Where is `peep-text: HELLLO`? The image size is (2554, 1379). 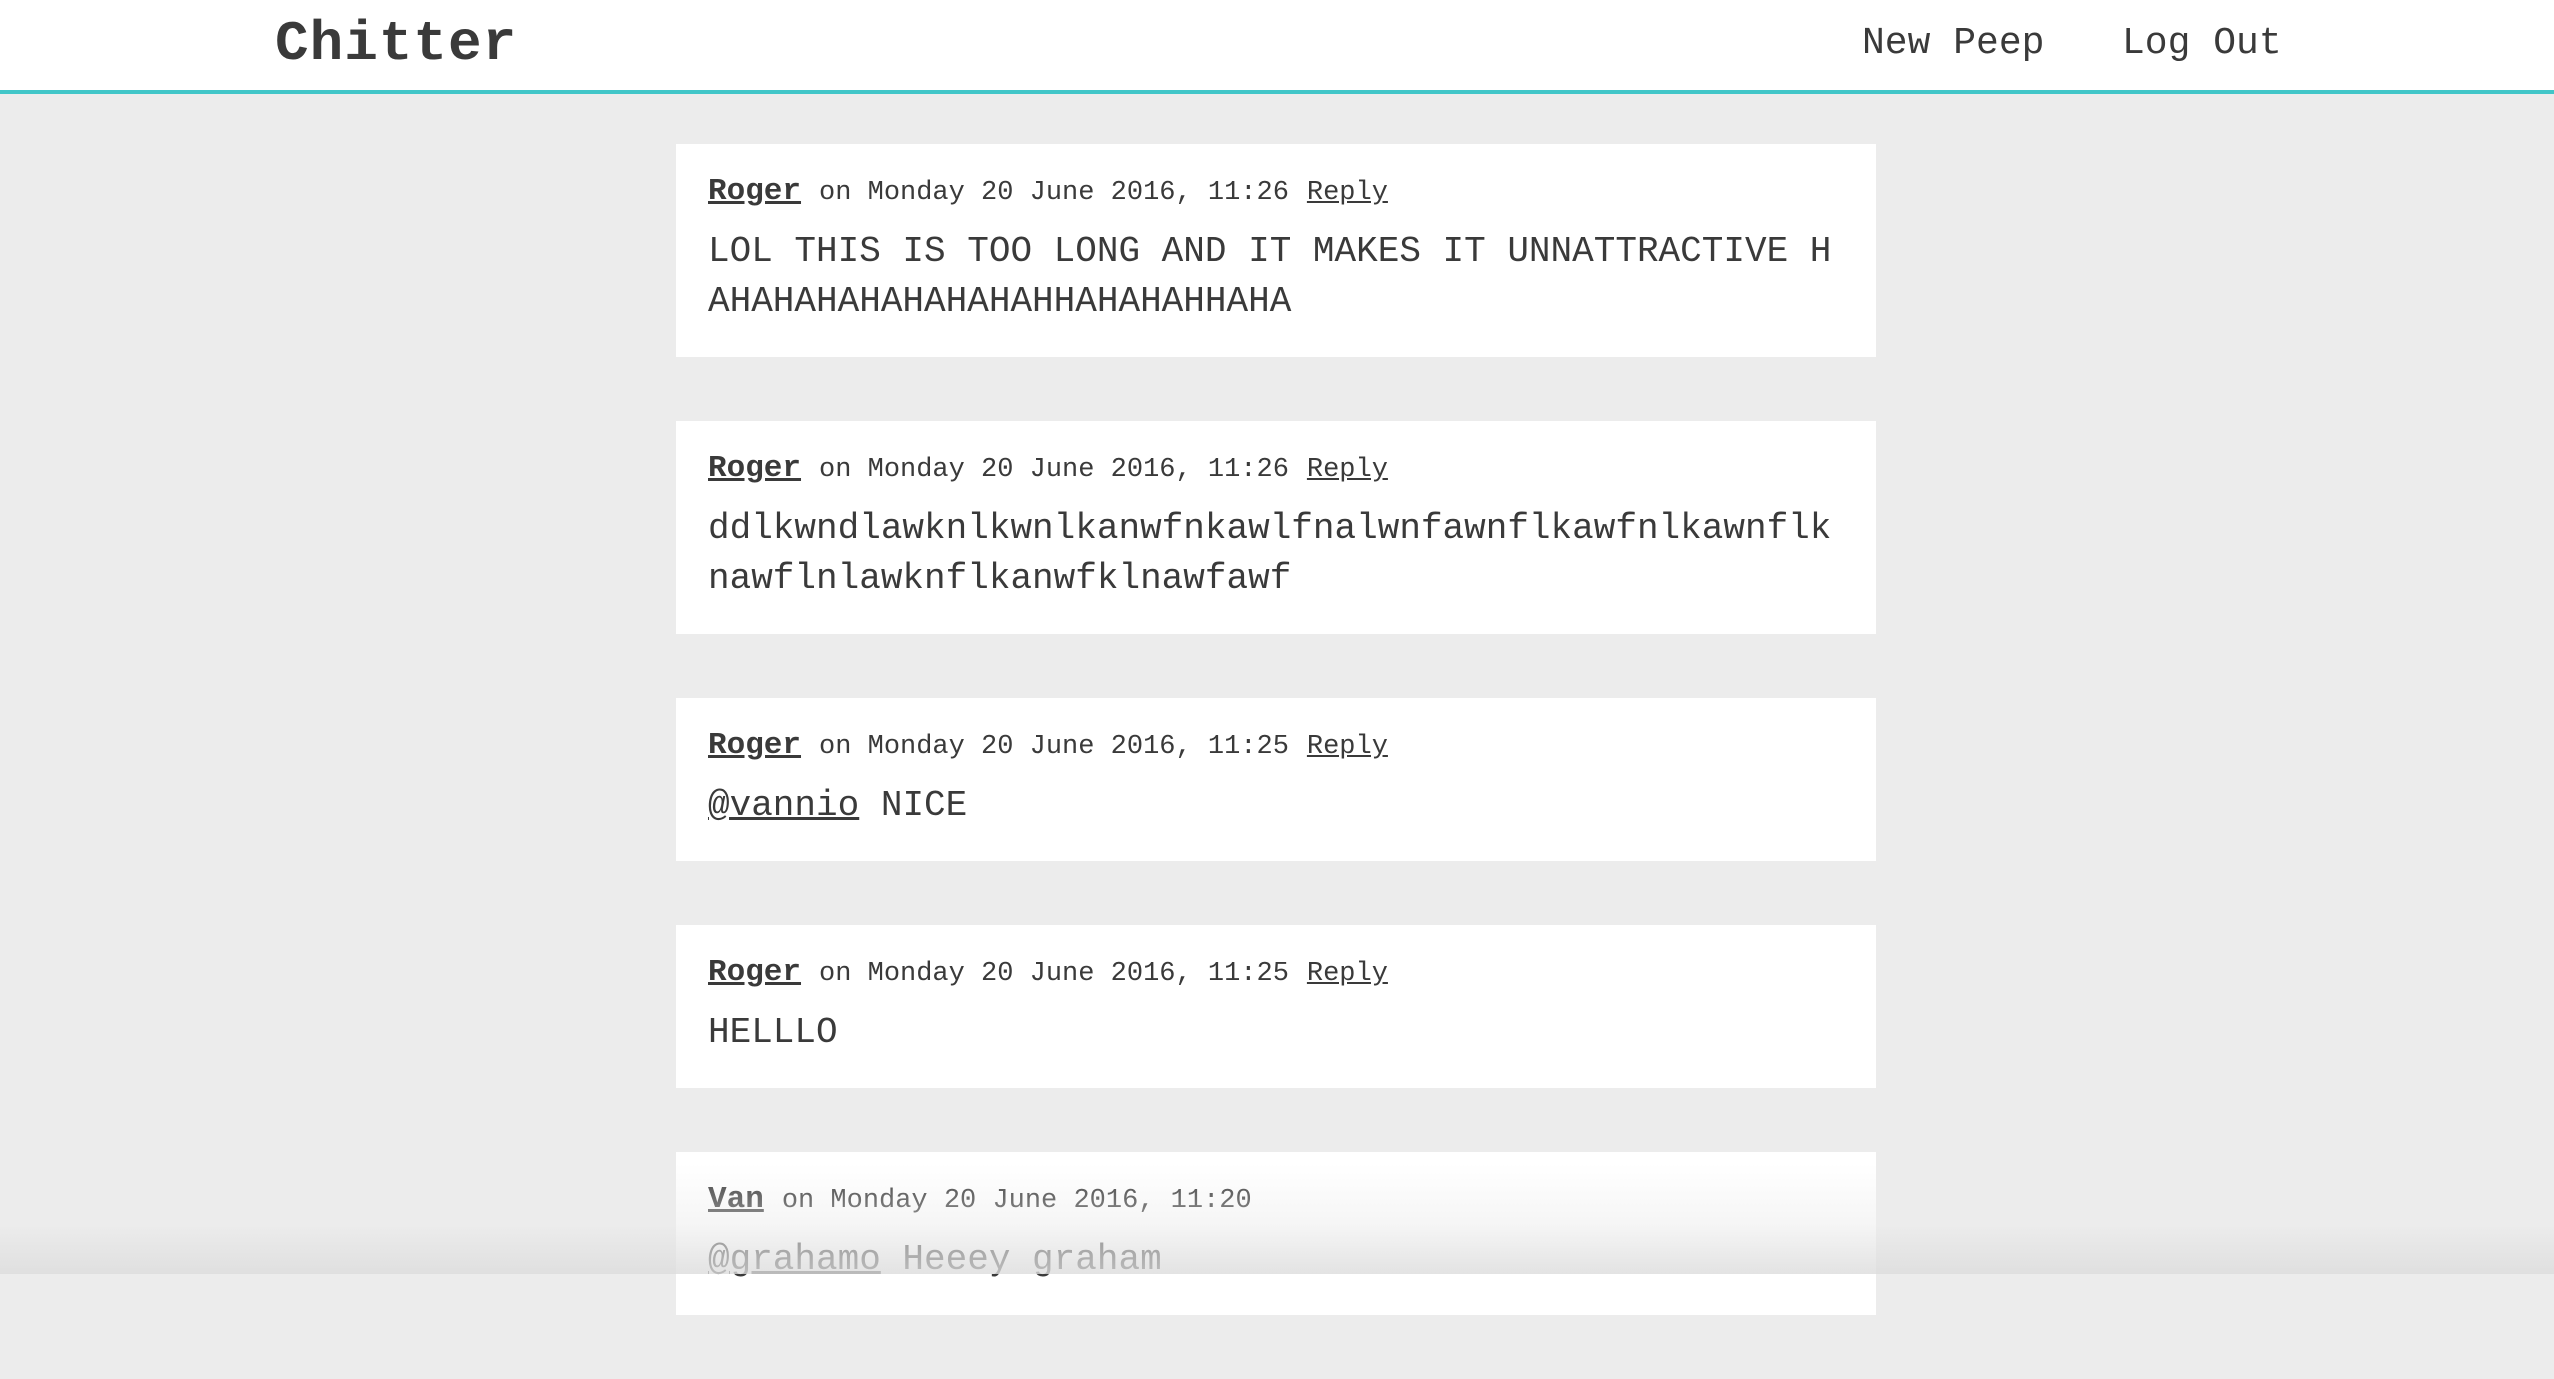
peep-text: HELLLO is located at coordinates (773, 1032).